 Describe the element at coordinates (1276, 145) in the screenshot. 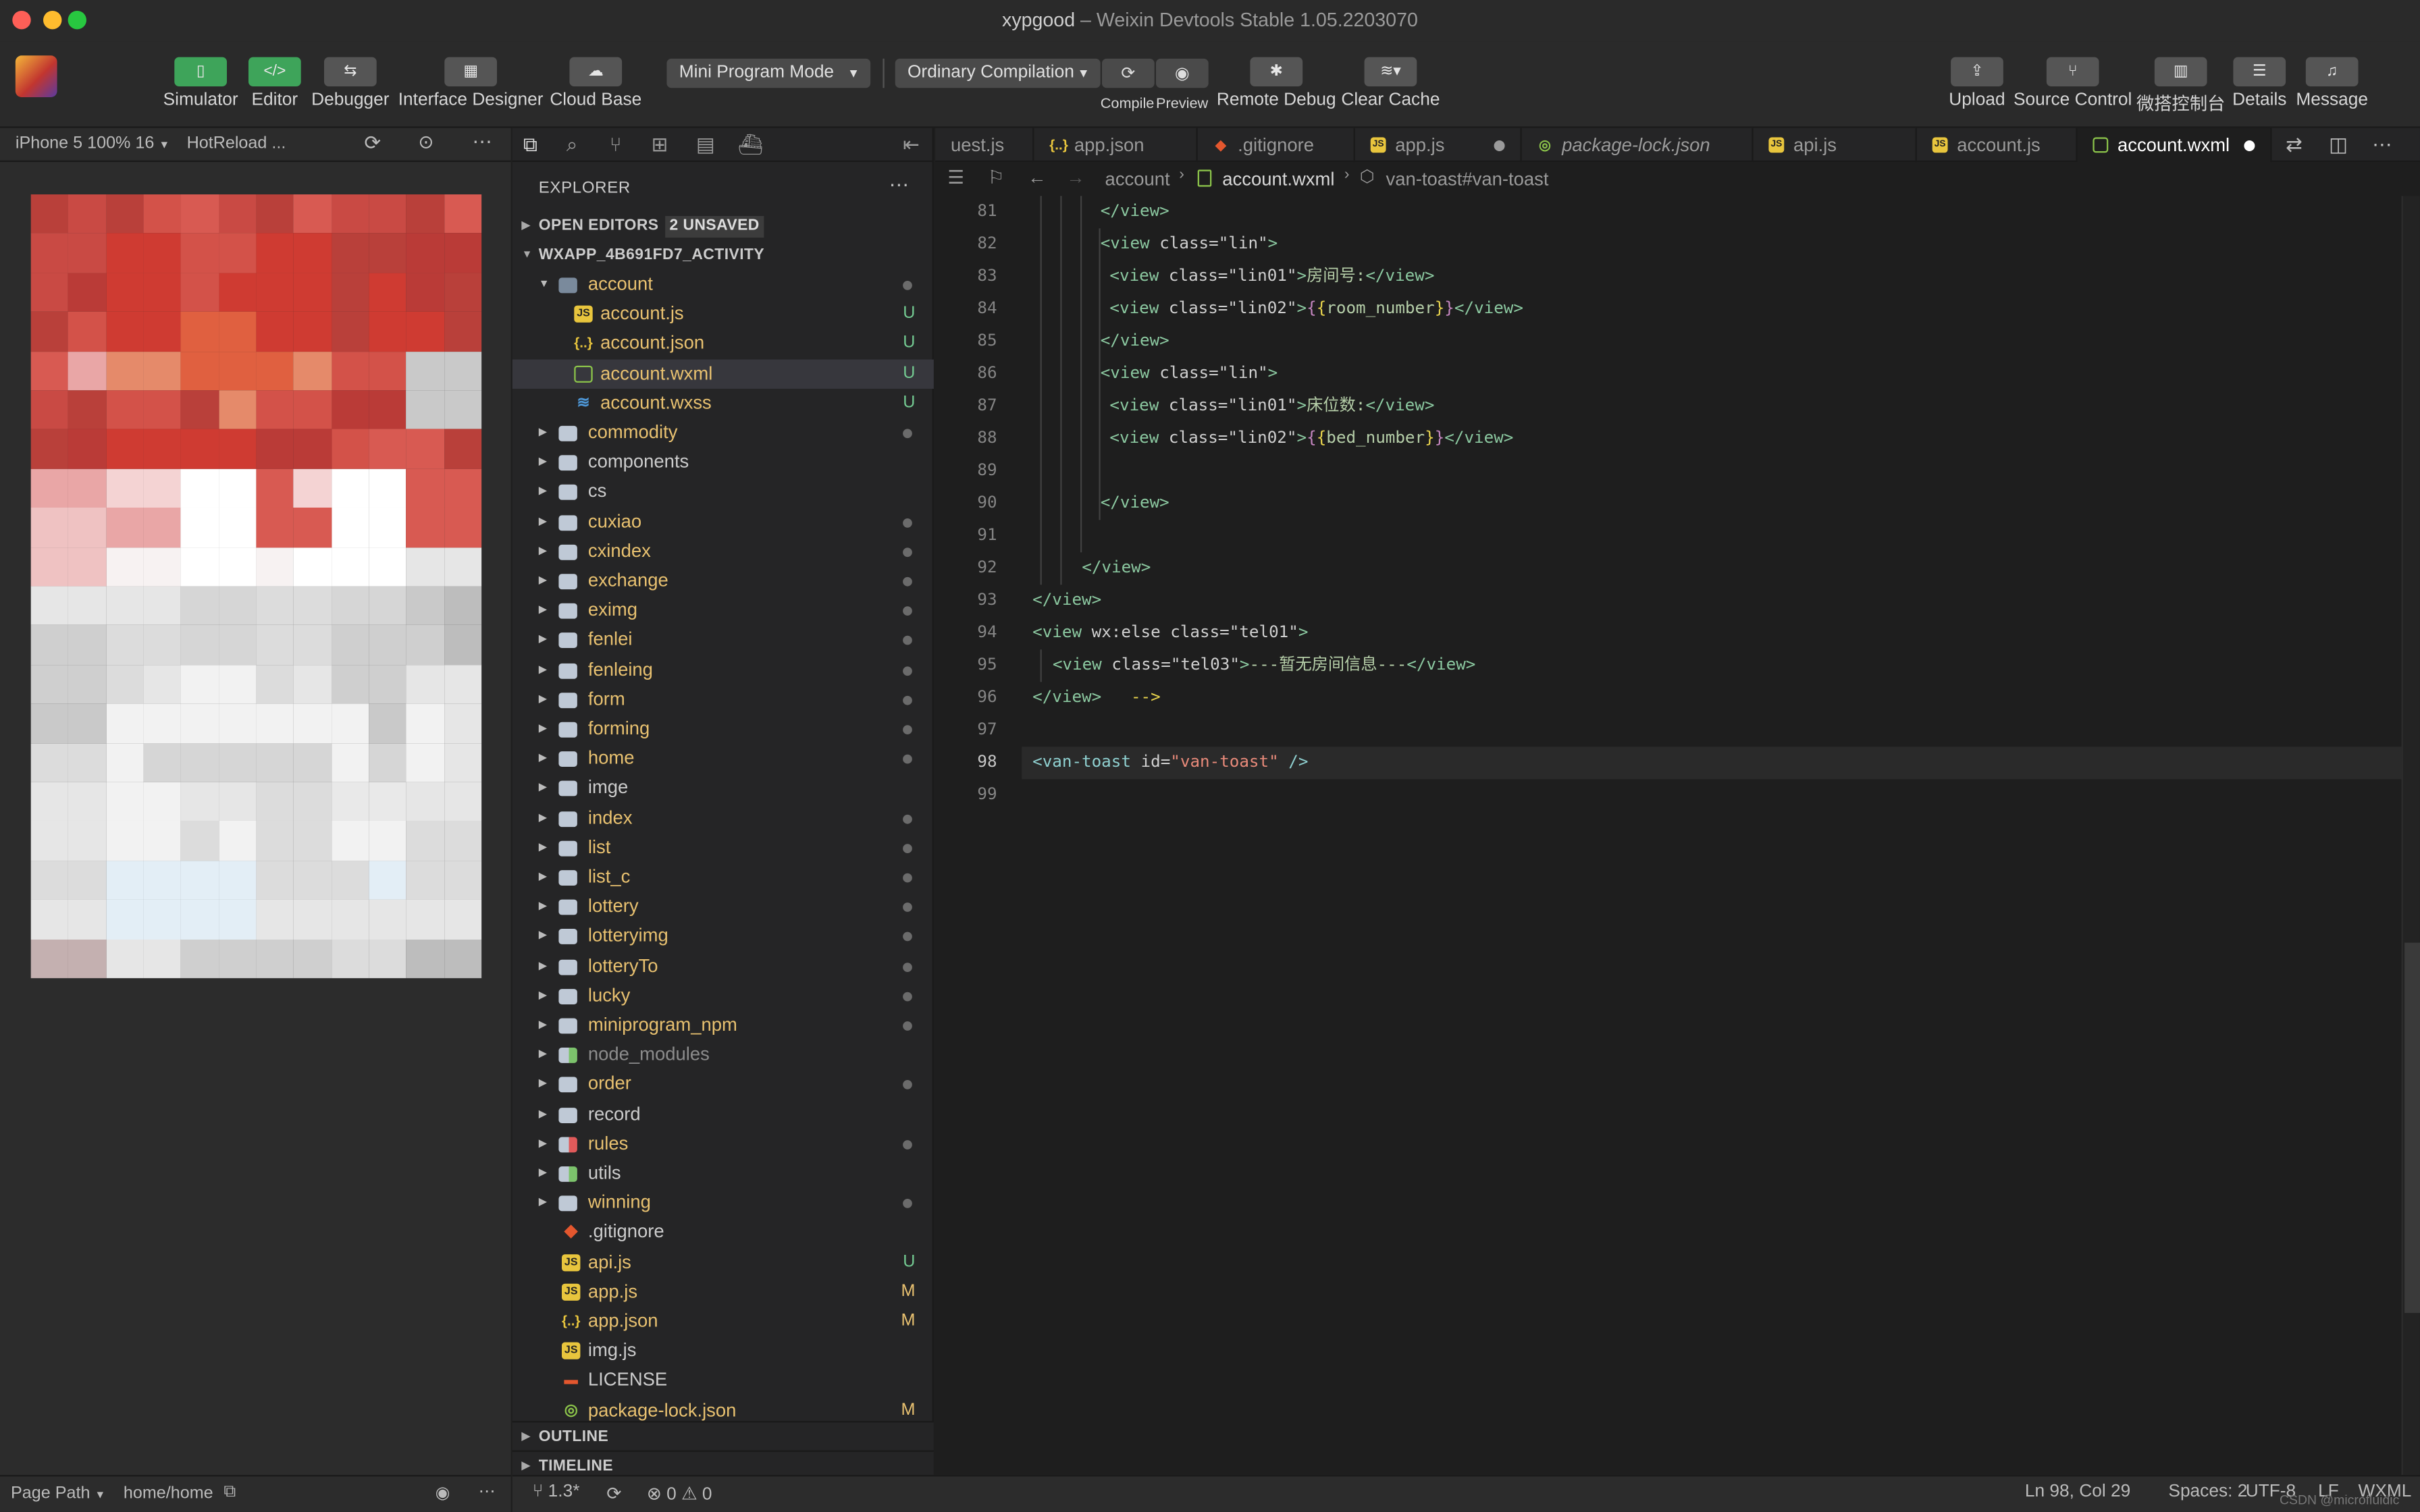

I see `editor-tab: ◆ .gitignore` at that location.